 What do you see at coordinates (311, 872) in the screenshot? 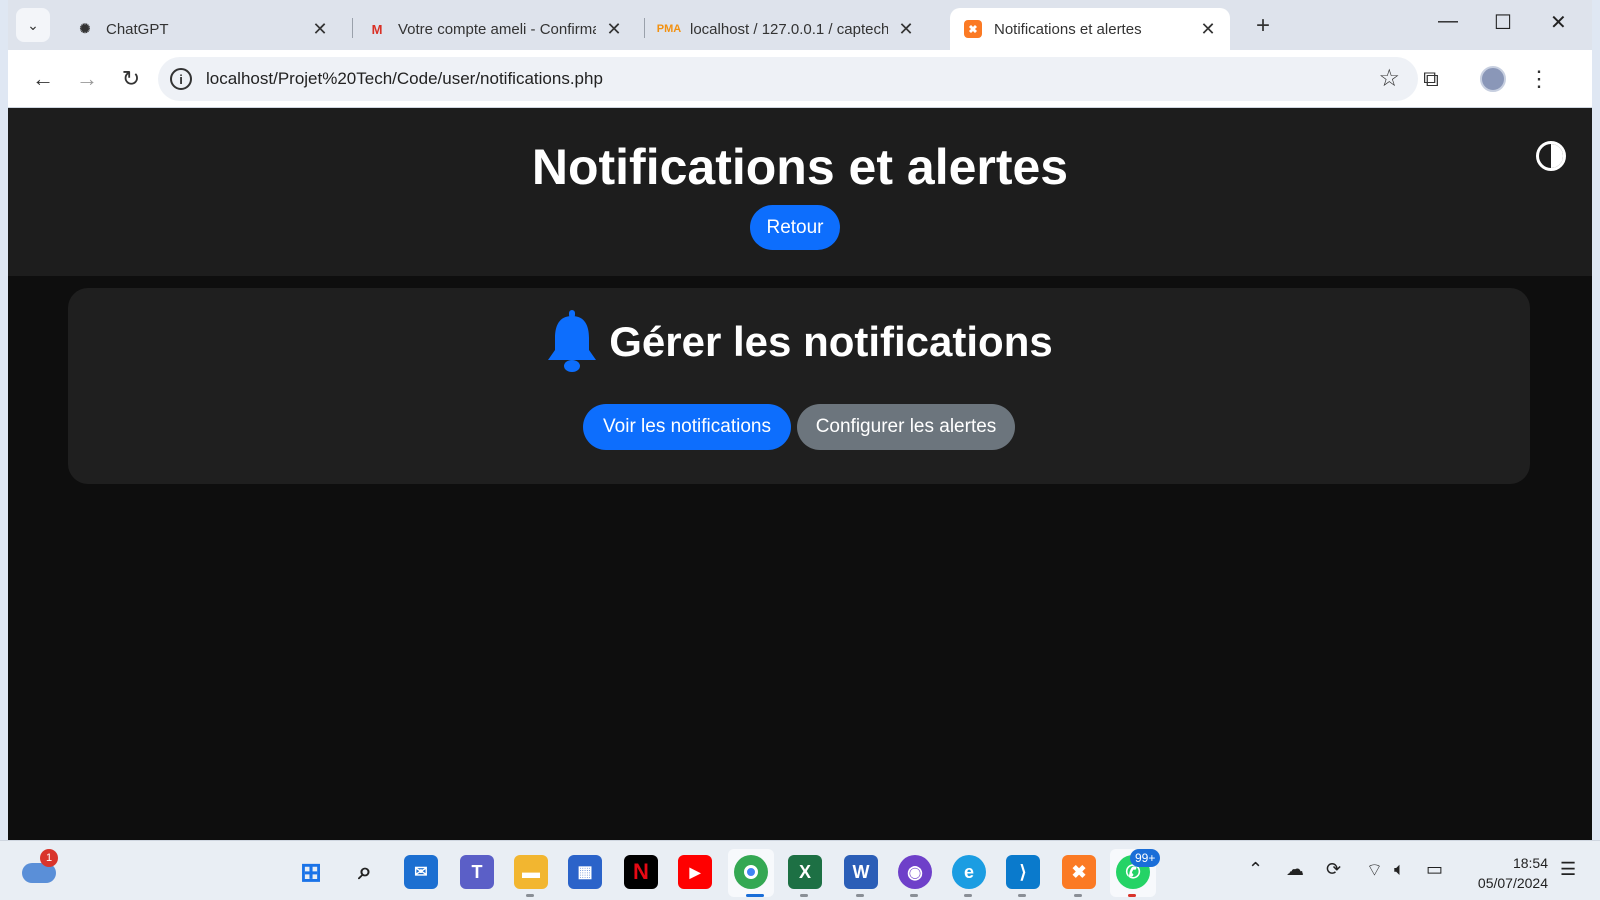
I see `windows-start-icon: ⊞` at bounding box center [311, 872].